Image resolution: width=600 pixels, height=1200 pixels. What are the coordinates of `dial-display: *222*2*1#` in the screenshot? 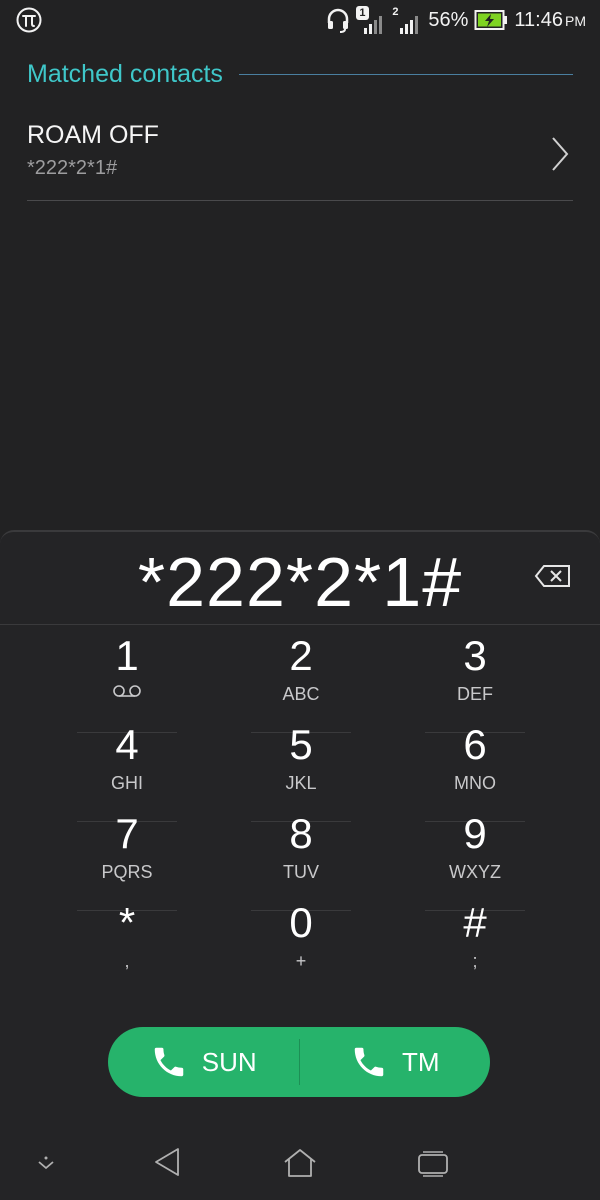 It's located at (300, 578).